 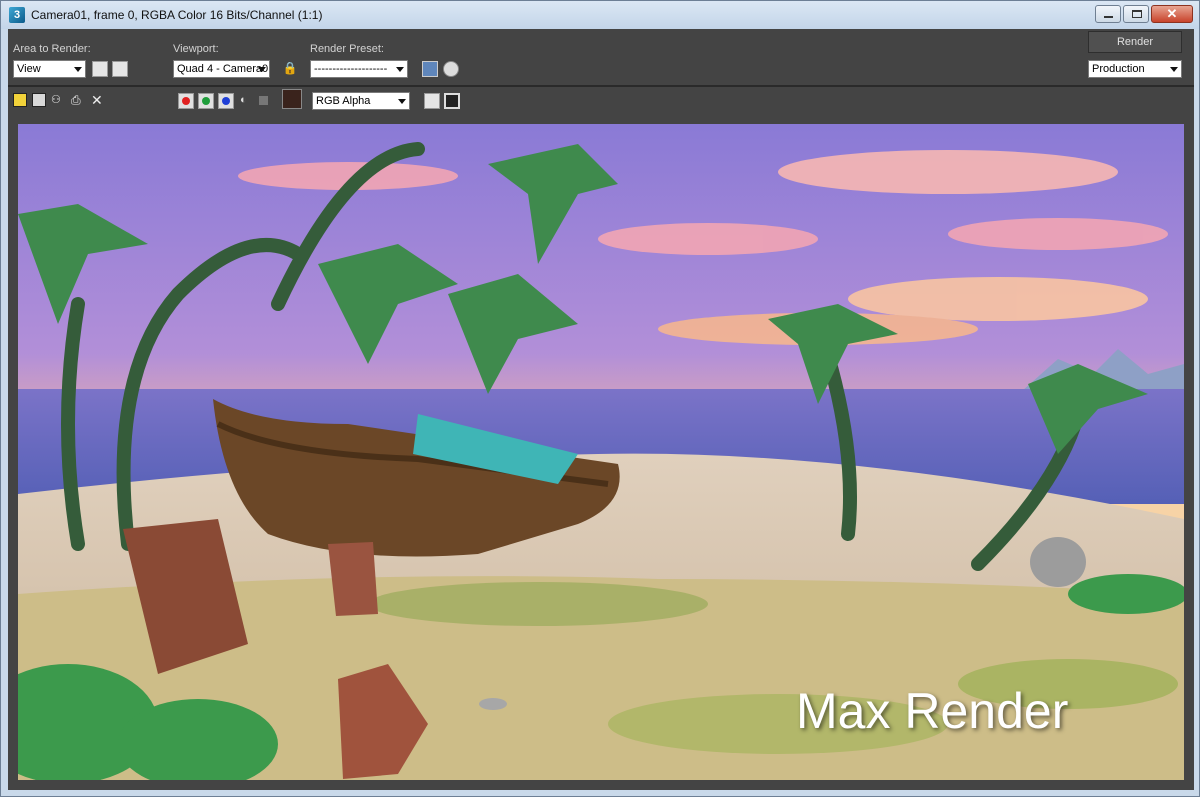 I want to click on maximize-button, so click(x=1136, y=14).